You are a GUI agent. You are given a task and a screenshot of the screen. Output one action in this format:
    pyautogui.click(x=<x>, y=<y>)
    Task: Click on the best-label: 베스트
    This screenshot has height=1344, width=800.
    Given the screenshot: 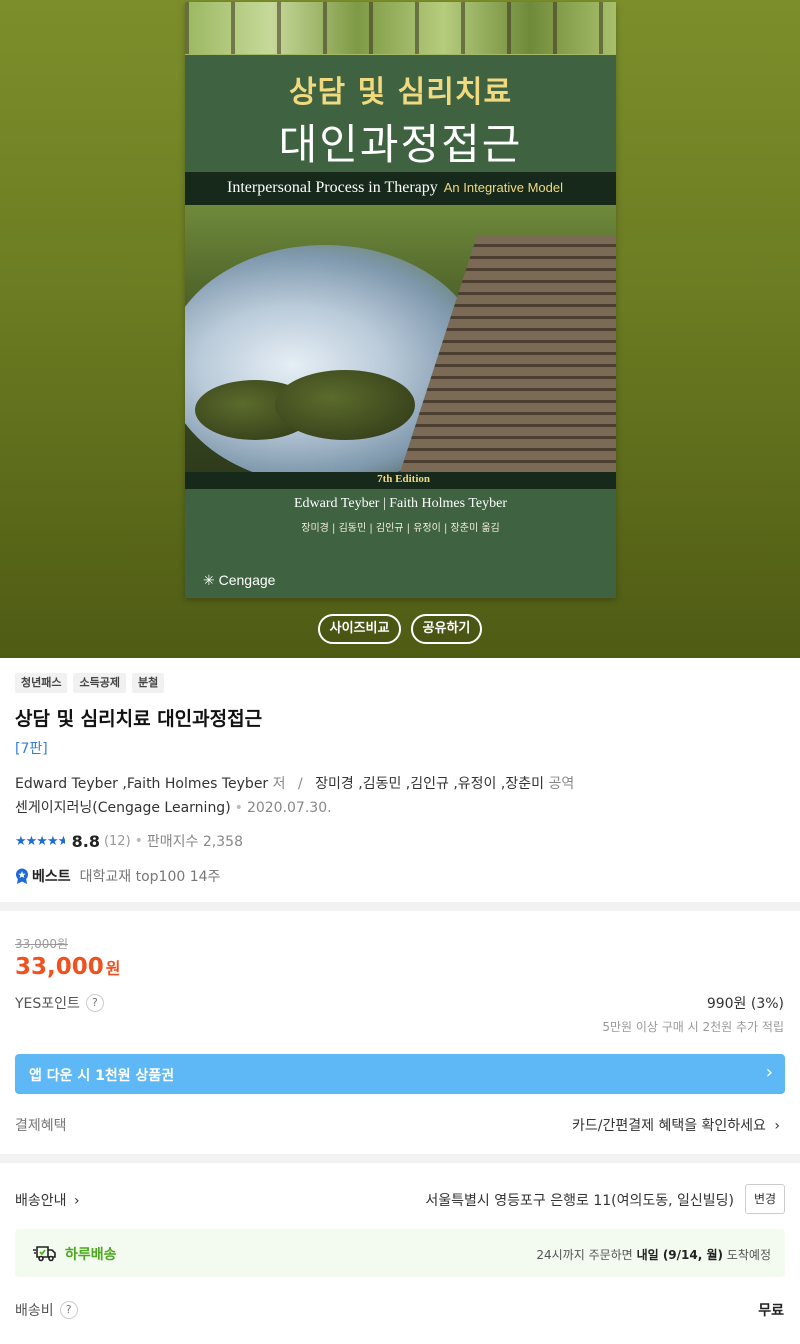 What is the action you would take?
    pyautogui.click(x=51, y=877)
    